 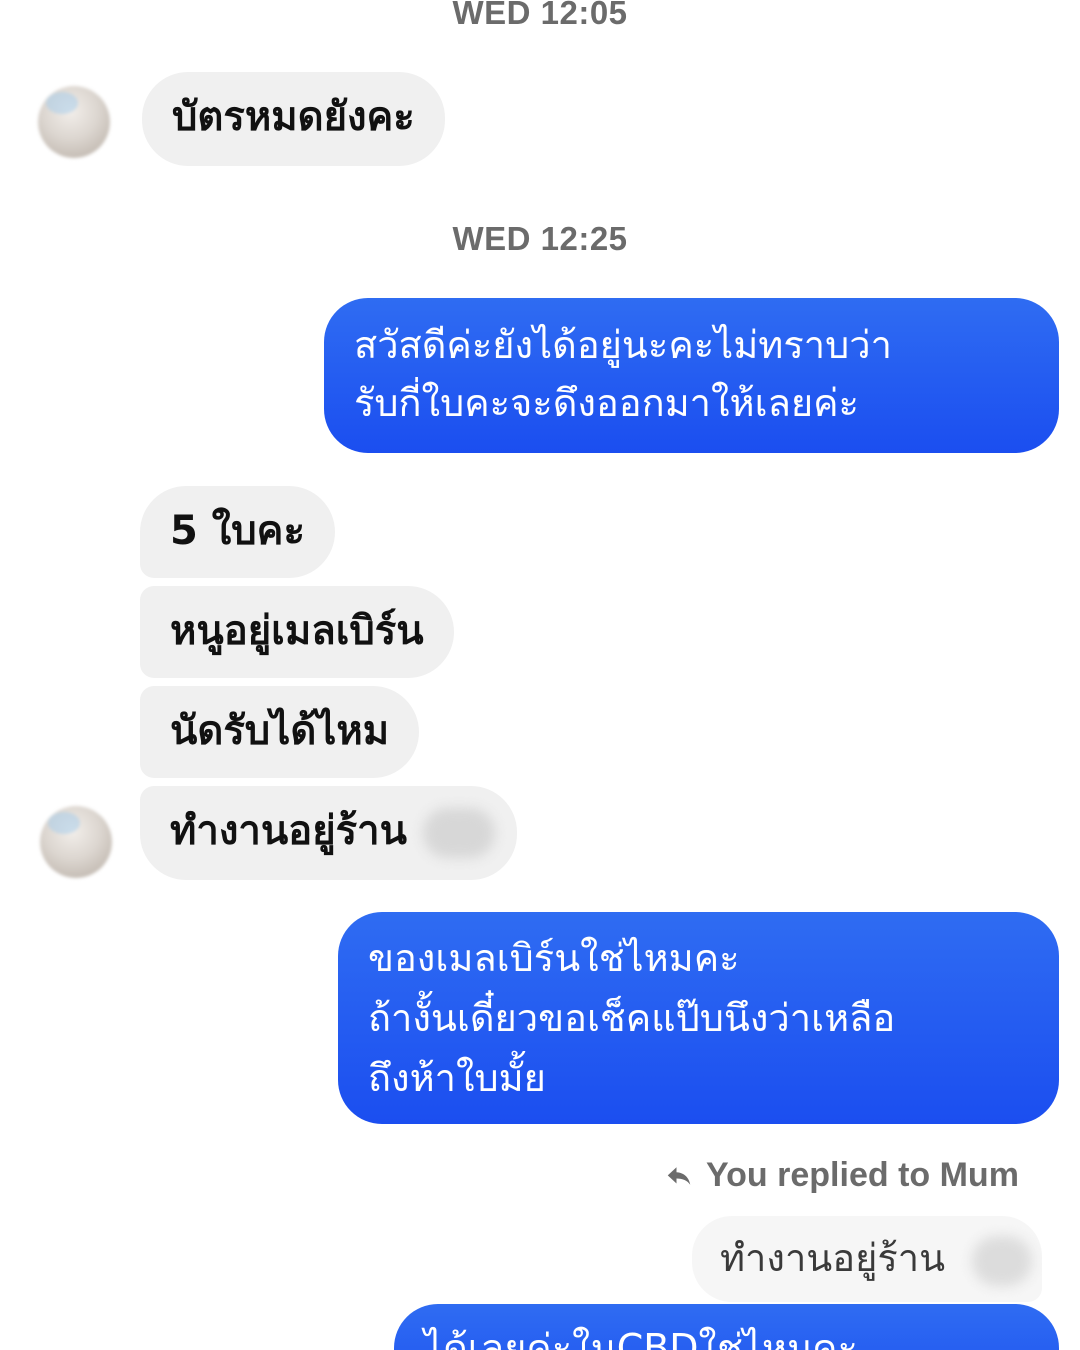 I want to click on message-text: 5 ใบคะ, so click(x=237, y=531).